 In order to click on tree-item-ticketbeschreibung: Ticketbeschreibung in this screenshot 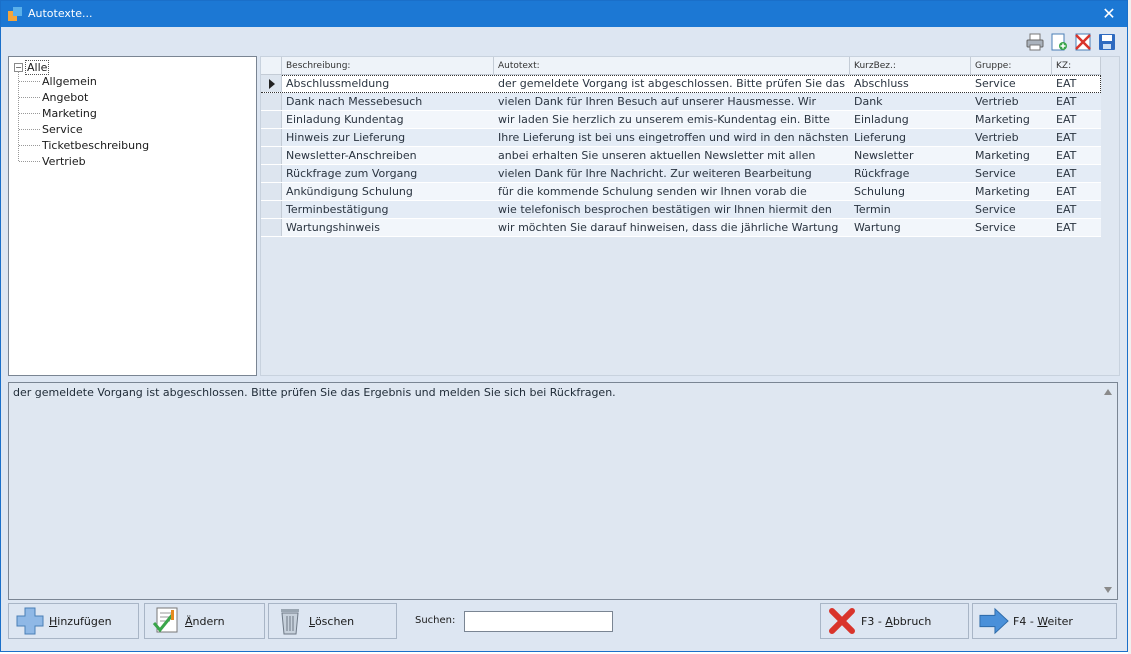, I will do `click(84, 145)`.